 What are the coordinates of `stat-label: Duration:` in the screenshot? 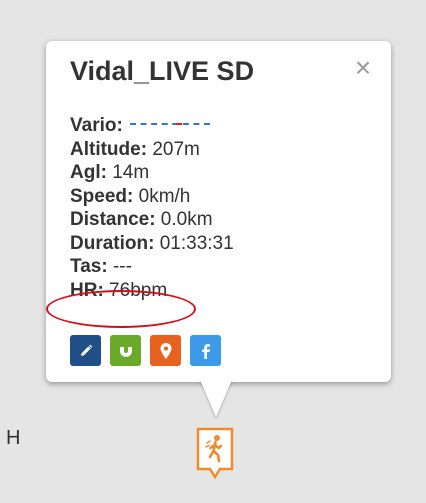 It's located at (112, 243).